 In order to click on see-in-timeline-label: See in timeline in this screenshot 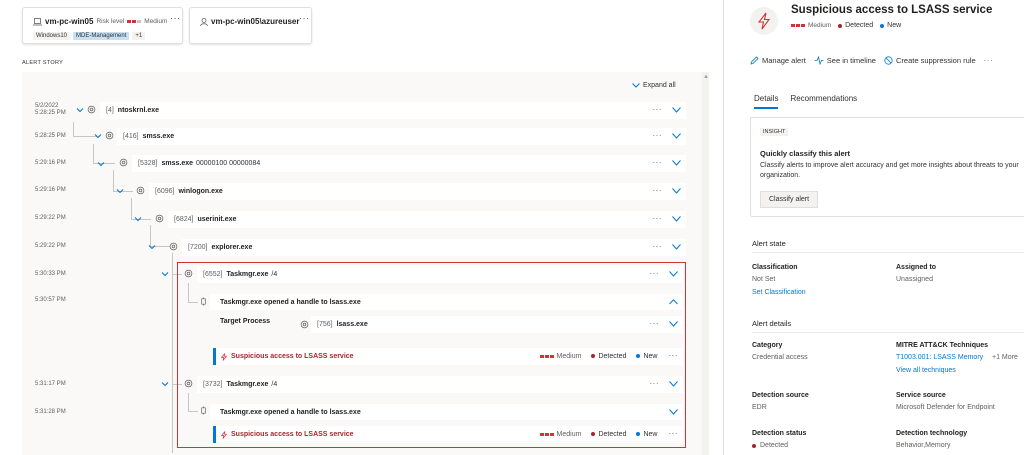, I will do `click(851, 60)`.